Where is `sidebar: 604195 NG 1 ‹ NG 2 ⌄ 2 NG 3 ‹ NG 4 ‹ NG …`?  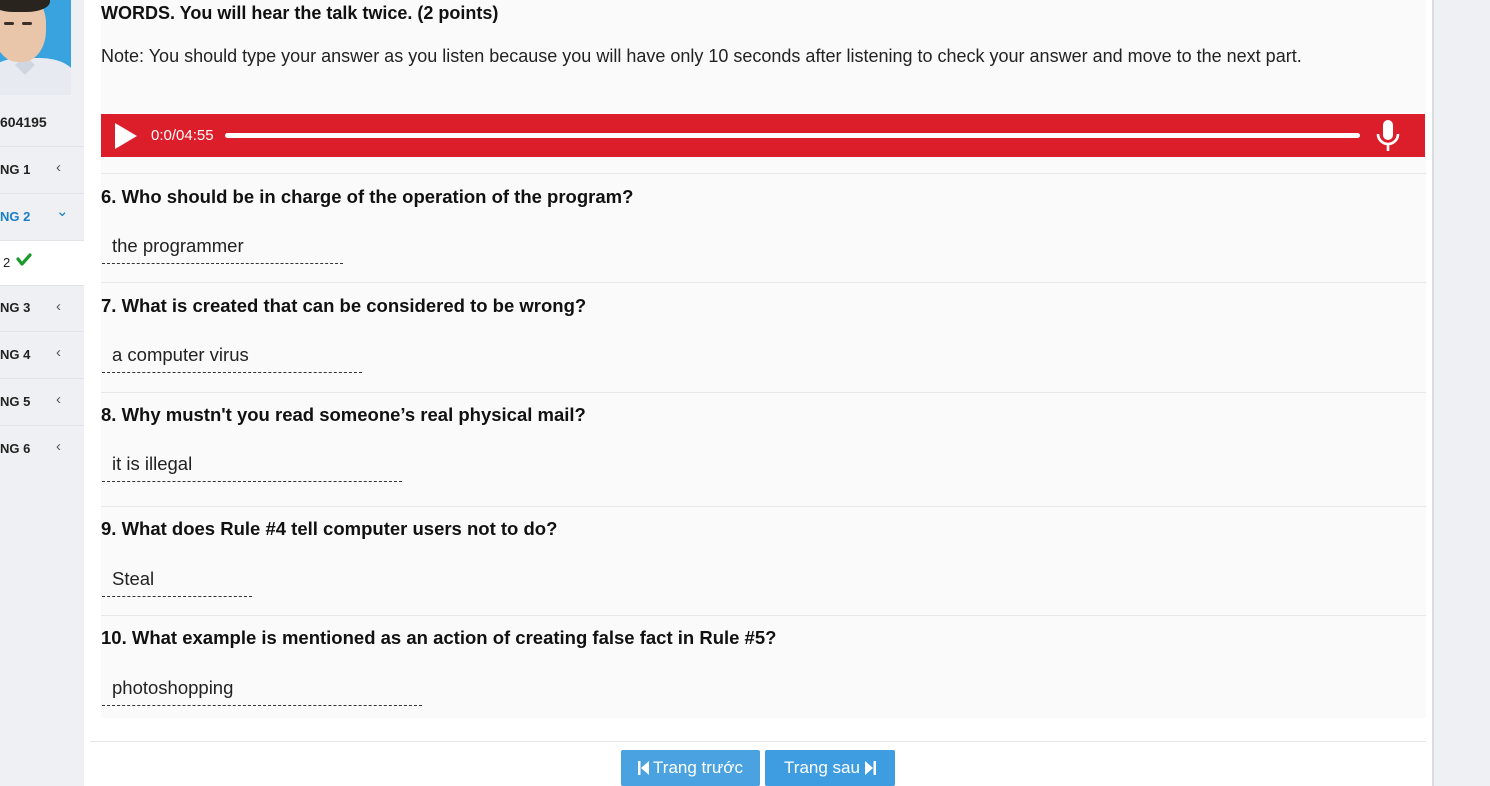
sidebar: 604195 NG 1 ‹ NG 2 ⌄ 2 NG 3 ‹ NG 4 ‹ NG … is located at coordinates (42, 393).